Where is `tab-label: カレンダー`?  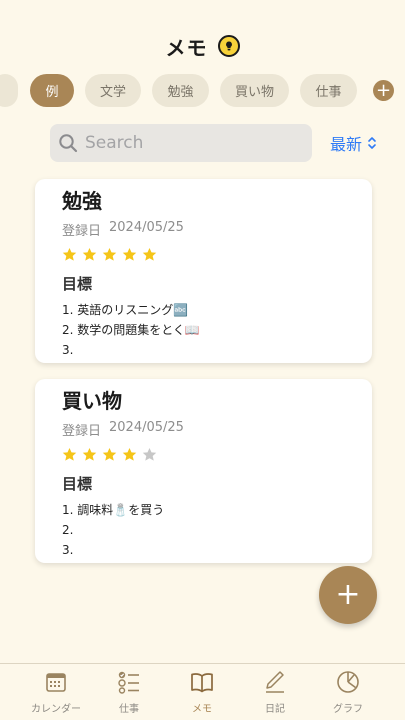 tab-label: カレンダー is located at coordinates (56, 709).